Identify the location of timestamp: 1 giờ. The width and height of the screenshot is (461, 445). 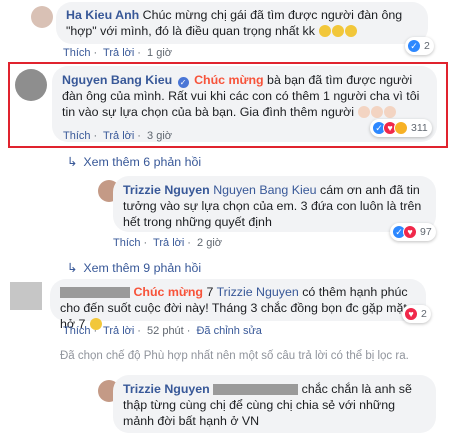
(159, 53).